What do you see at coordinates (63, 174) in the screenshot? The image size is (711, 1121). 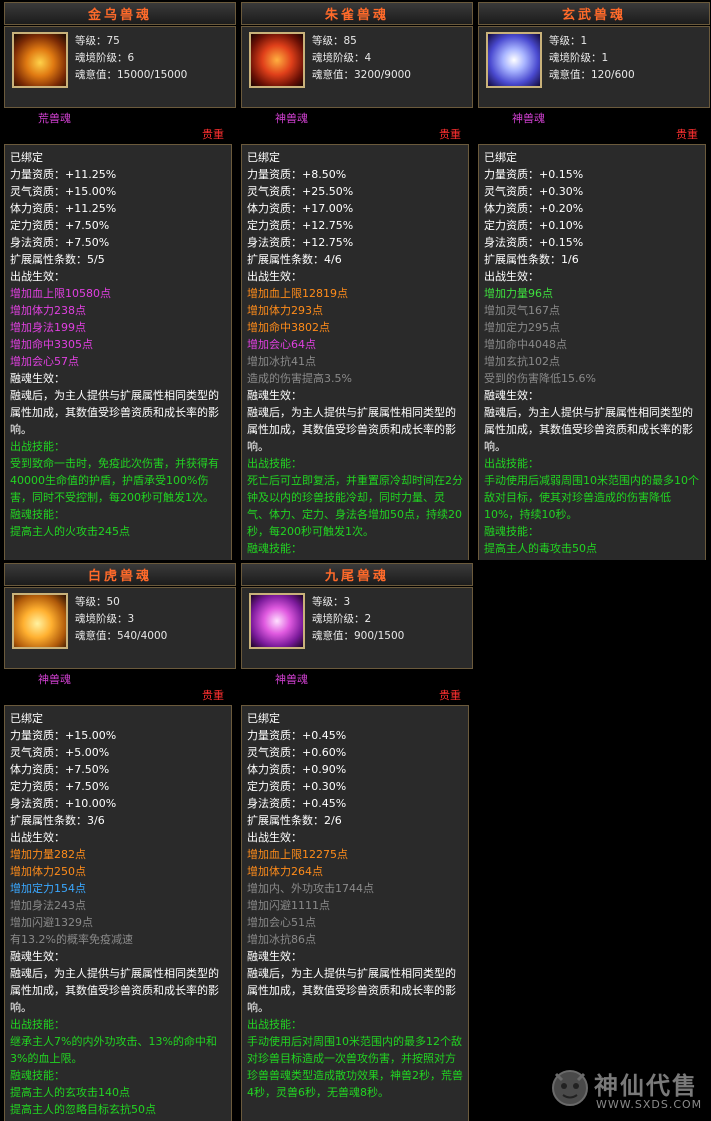 I see `attr-line: 力量资质：+11.25%` at bounding box center [63, 174].